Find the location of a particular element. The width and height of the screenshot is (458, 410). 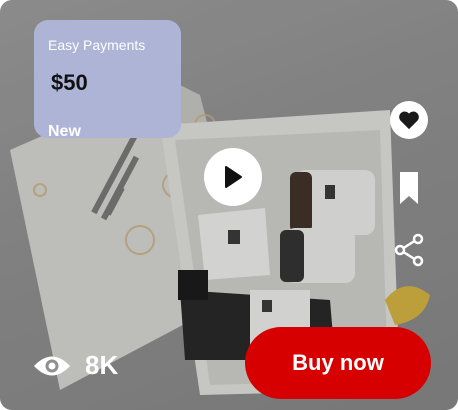

play-icon is located at coordinates (233, 177).